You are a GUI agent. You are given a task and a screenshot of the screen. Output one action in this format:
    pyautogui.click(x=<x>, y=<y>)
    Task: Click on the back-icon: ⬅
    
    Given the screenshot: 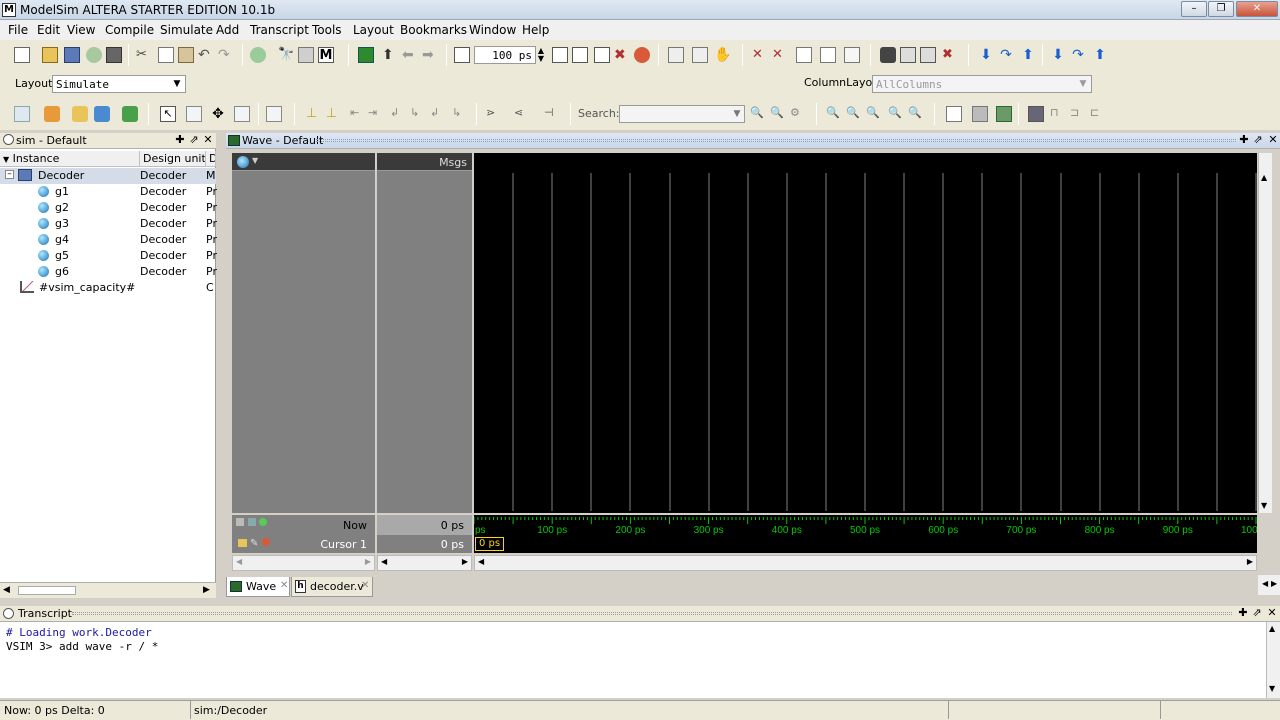 What is the action you would take?
    pyautogui.click(x=410, y=55)
    